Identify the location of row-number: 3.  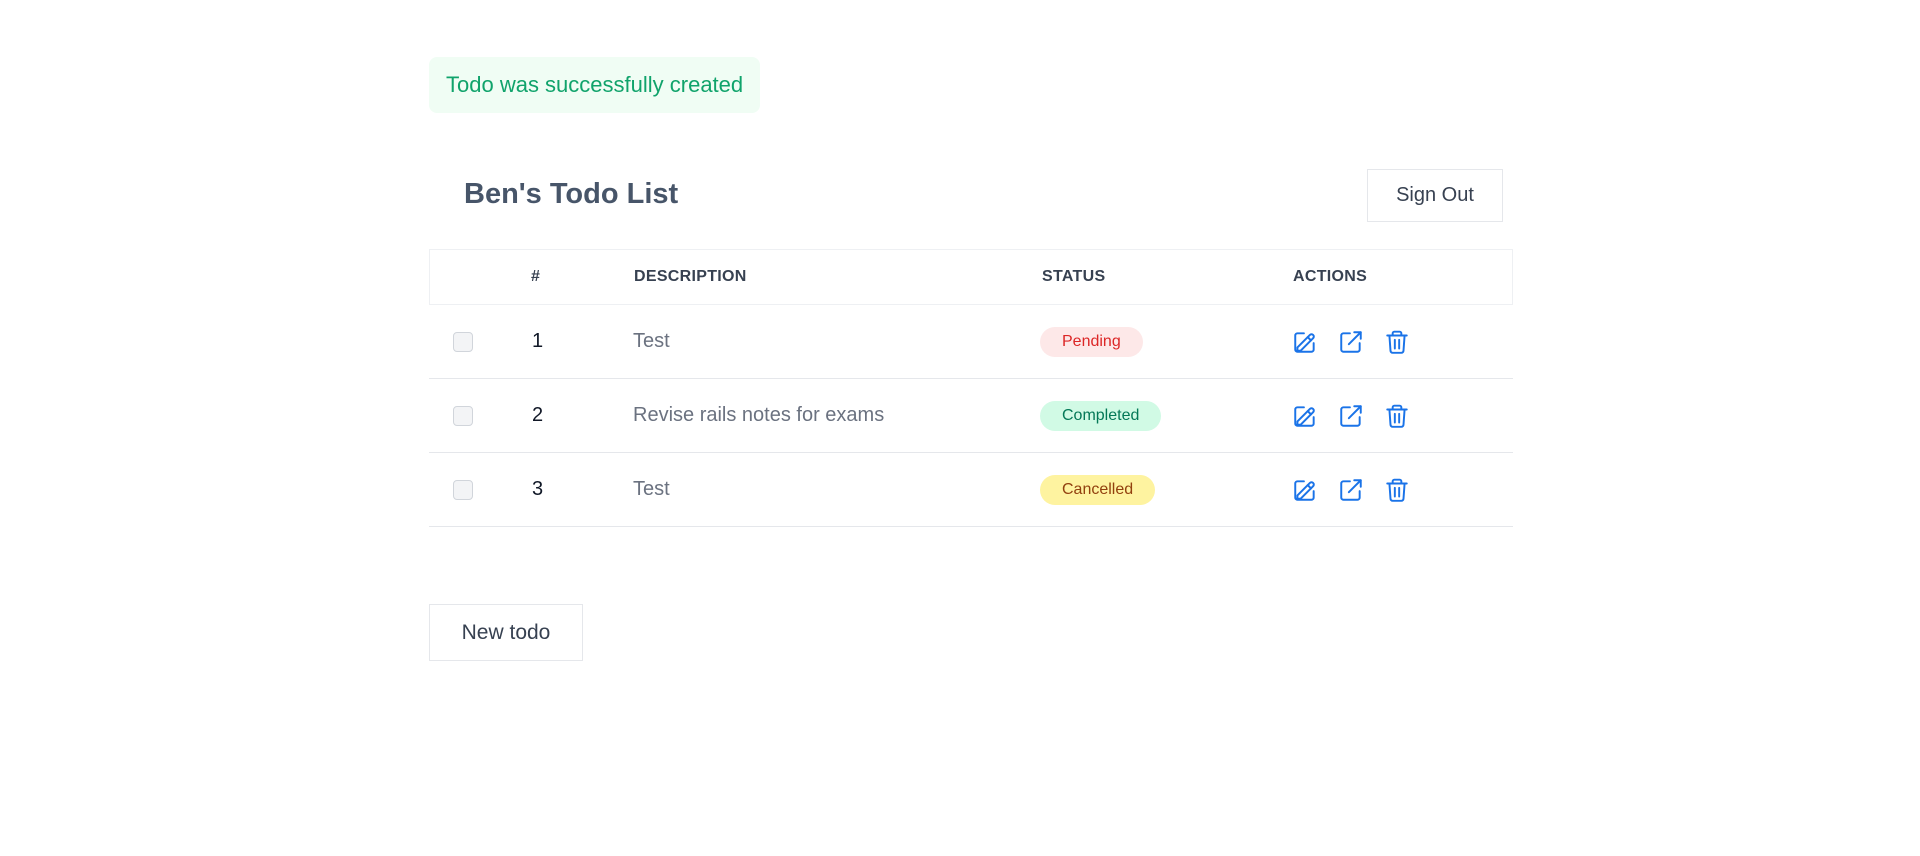
(538, 489).